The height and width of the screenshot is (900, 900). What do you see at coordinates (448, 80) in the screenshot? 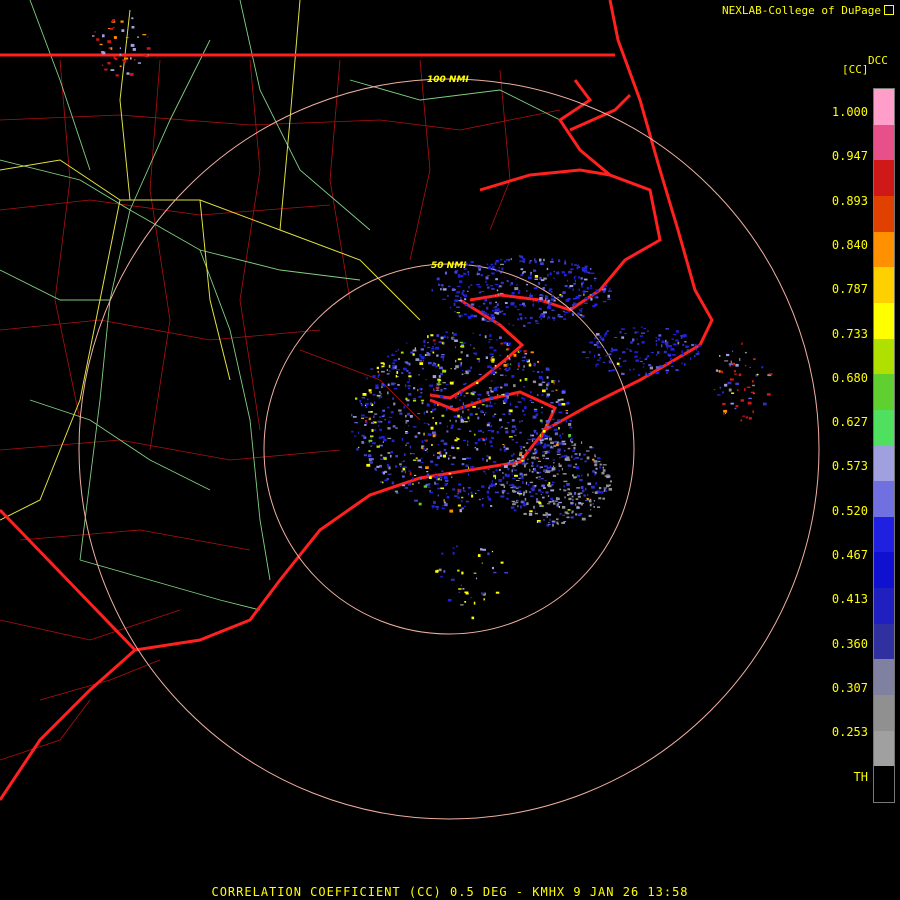
I see `range-ring-100-label: 100 NMI` at bounding box center [448, 80].